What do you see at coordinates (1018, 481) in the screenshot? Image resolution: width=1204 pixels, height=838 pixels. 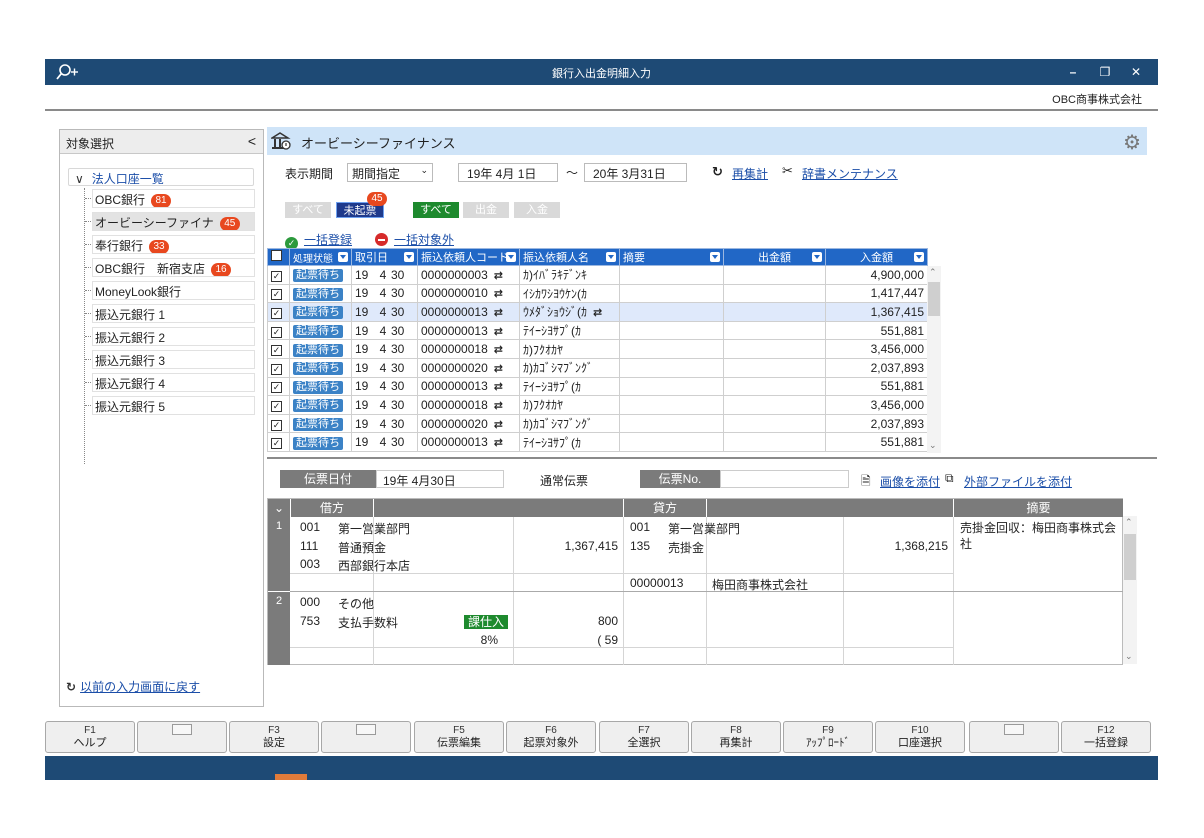 I see `attach-external-file-link: 外部ファイルを添付` at bounding box center [1018, 481].